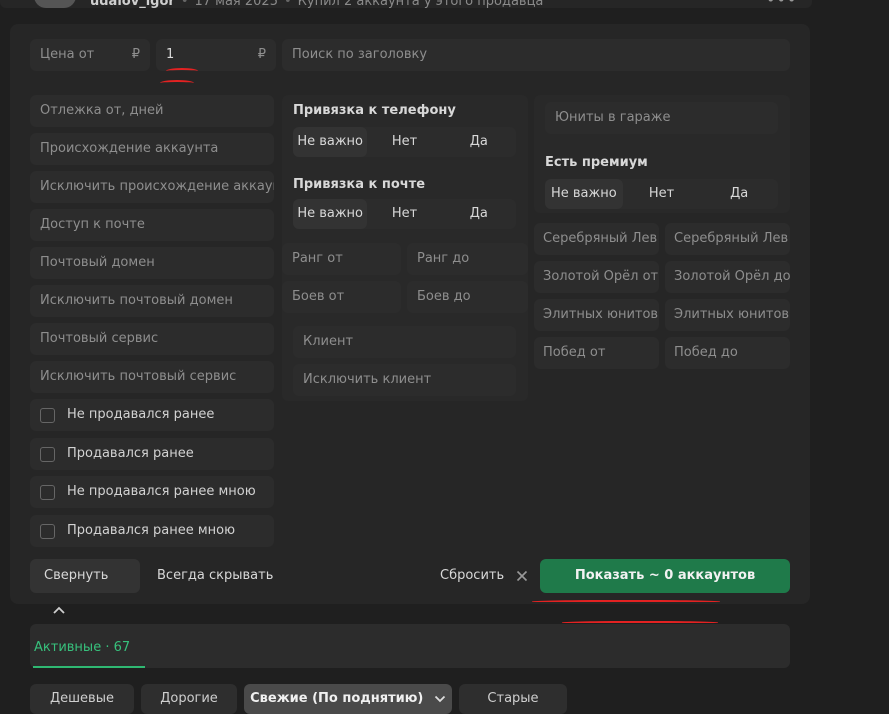  I want to click on mail-service-select: Почтовый сервис, so click(152, 339).